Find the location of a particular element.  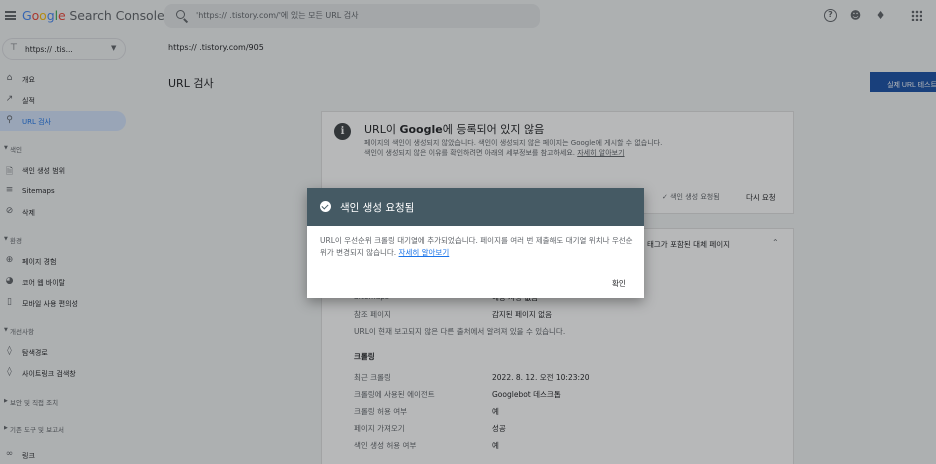

dialog-title: 색인 생성 요청됨 is located at coordinates (377, 208).